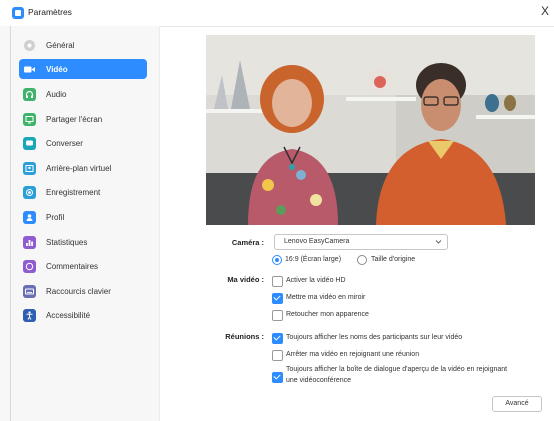 Image resolution: width=554 pixels, height=421 pixels. Describe the element at coordinates (277, 260) in the screenshot. I see `aspect-wide-radio` at that location.